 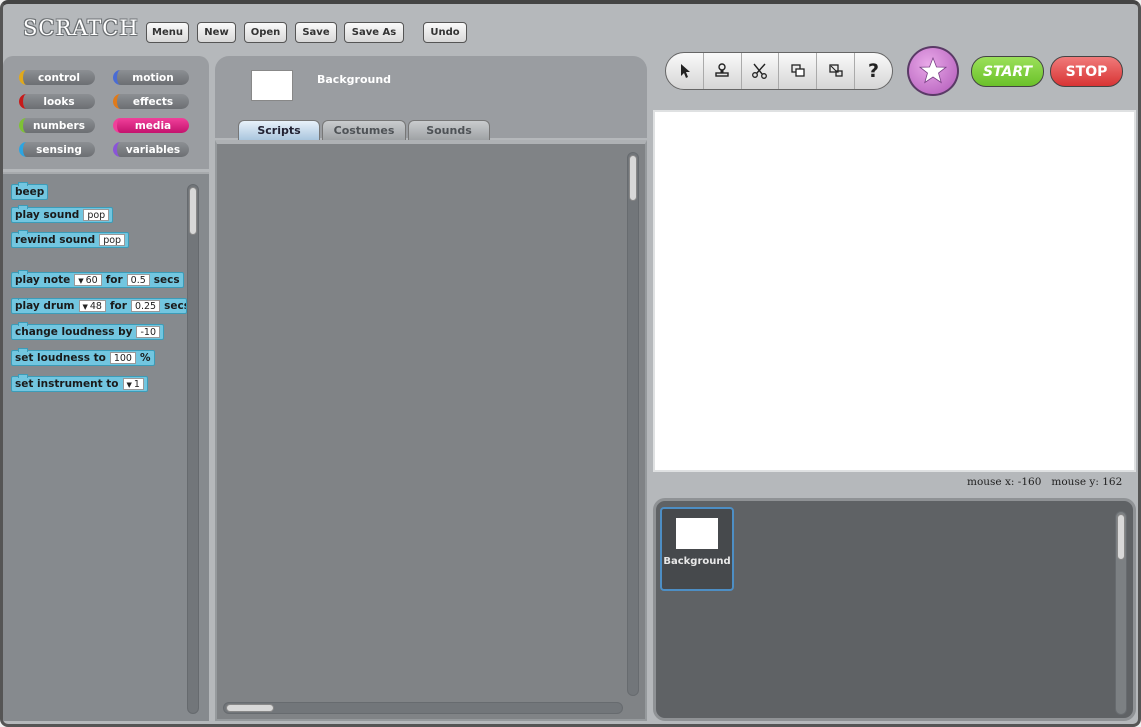 What do you see at coordinates (57, 77) in the screenshot?
I see `category-control: control` at bounding box center [57, 77].